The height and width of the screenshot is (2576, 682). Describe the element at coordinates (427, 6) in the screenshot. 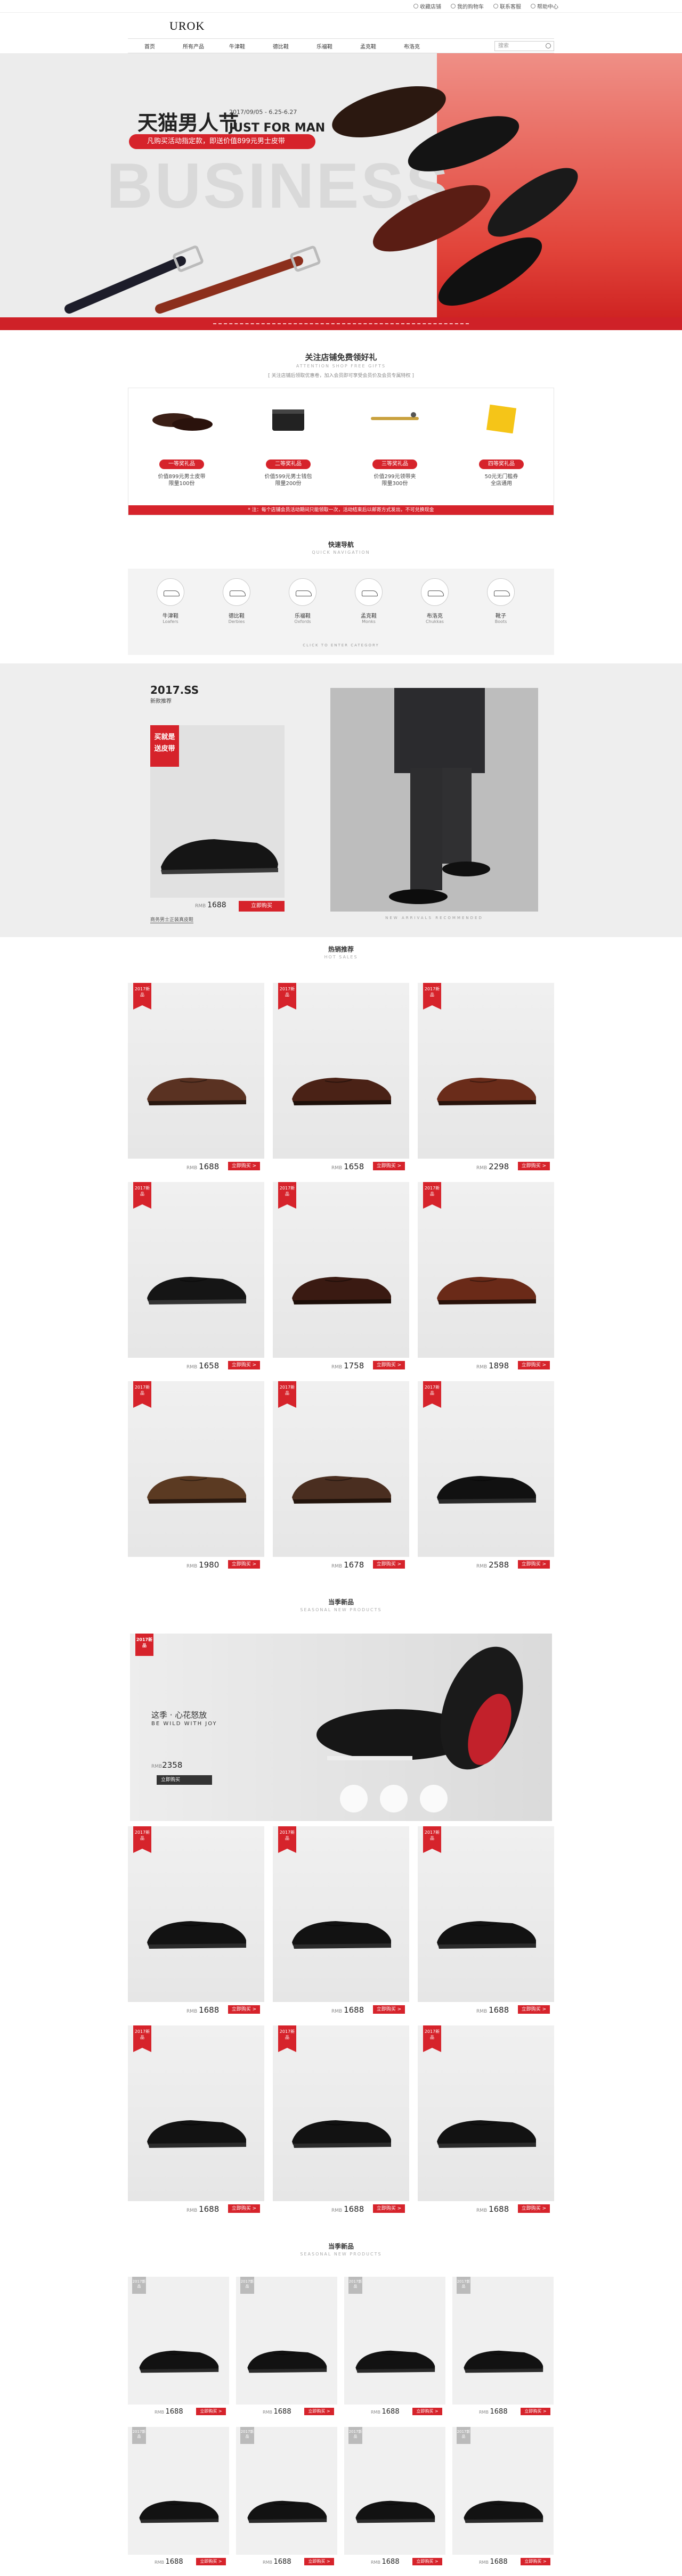

I see `util-link-fav: 收藏店铺` at that location.